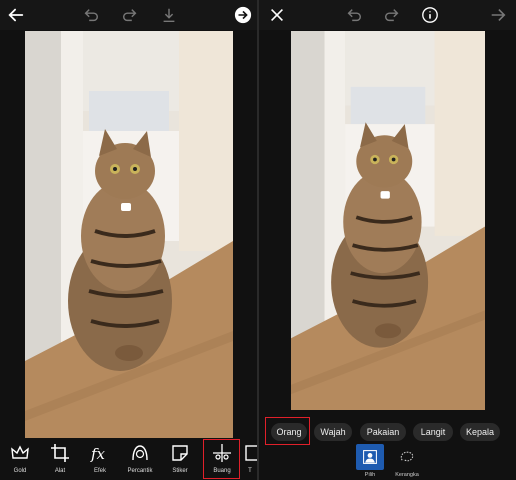 This screenshot has width=516, height=480. Describe the element at coordinates (140, 453) in the screenshot. I see `beautify-face-icon` at that location.